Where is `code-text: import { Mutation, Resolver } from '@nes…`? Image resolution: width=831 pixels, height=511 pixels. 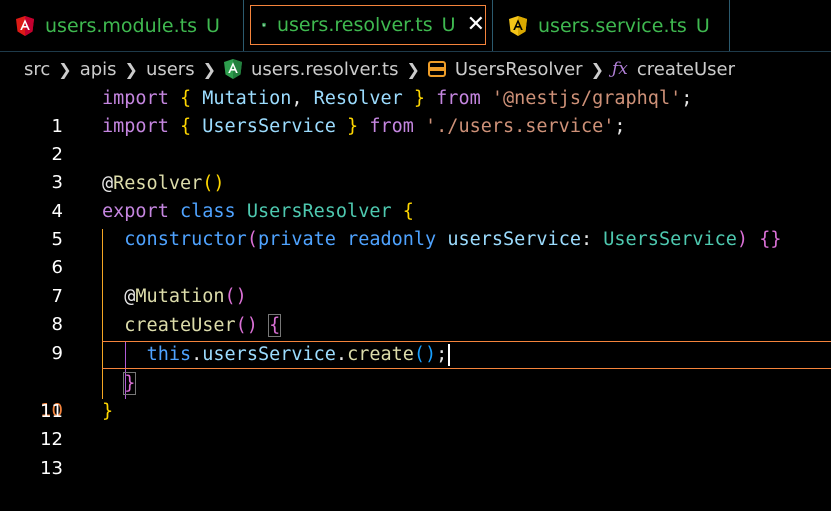
code-text: import { Mutation, Resolver } from '@nes… is located at coordinates (397, 98).